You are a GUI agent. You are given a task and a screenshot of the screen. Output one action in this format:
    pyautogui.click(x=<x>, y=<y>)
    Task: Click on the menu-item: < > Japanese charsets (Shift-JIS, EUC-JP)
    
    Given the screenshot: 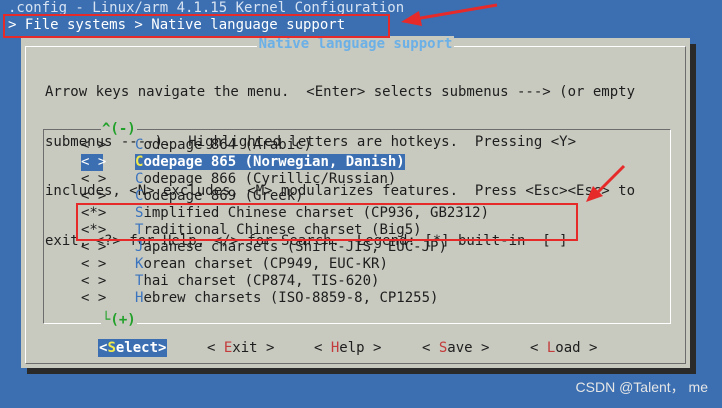 What is the action you would take?
    pyautogui.click(x=285, y=247)
    